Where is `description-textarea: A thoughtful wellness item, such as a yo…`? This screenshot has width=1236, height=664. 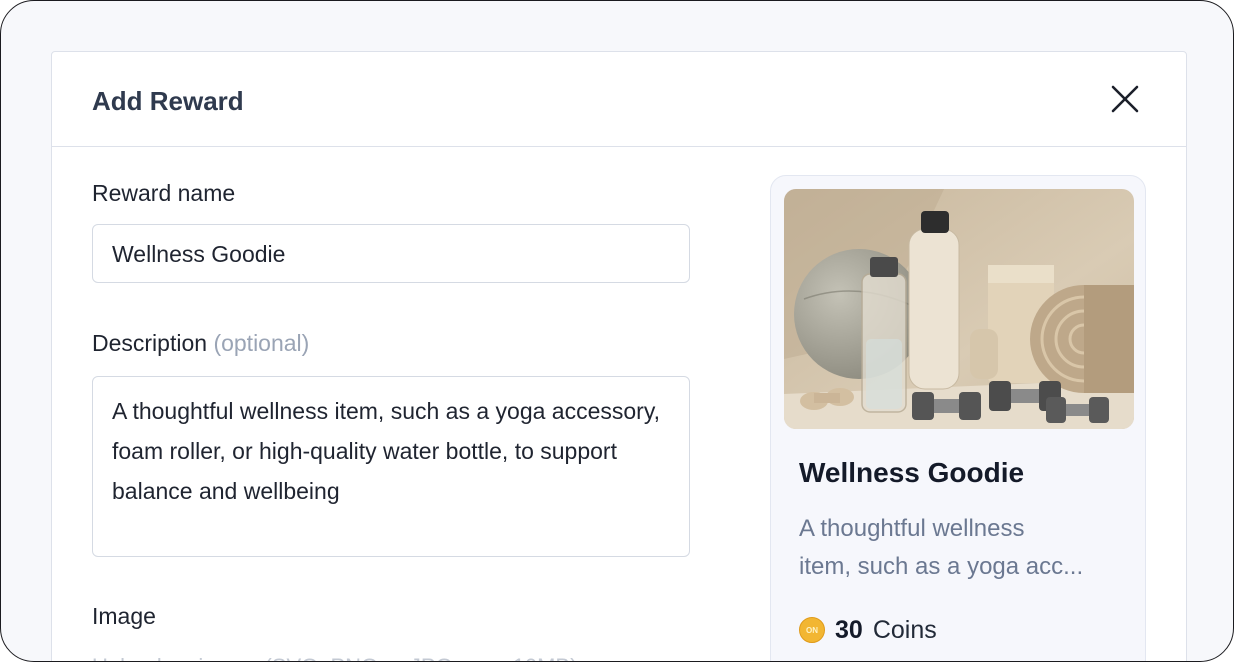 description-textarea: A thoughtful wellness item, such as a yo… is located at coordinates (391, 466).